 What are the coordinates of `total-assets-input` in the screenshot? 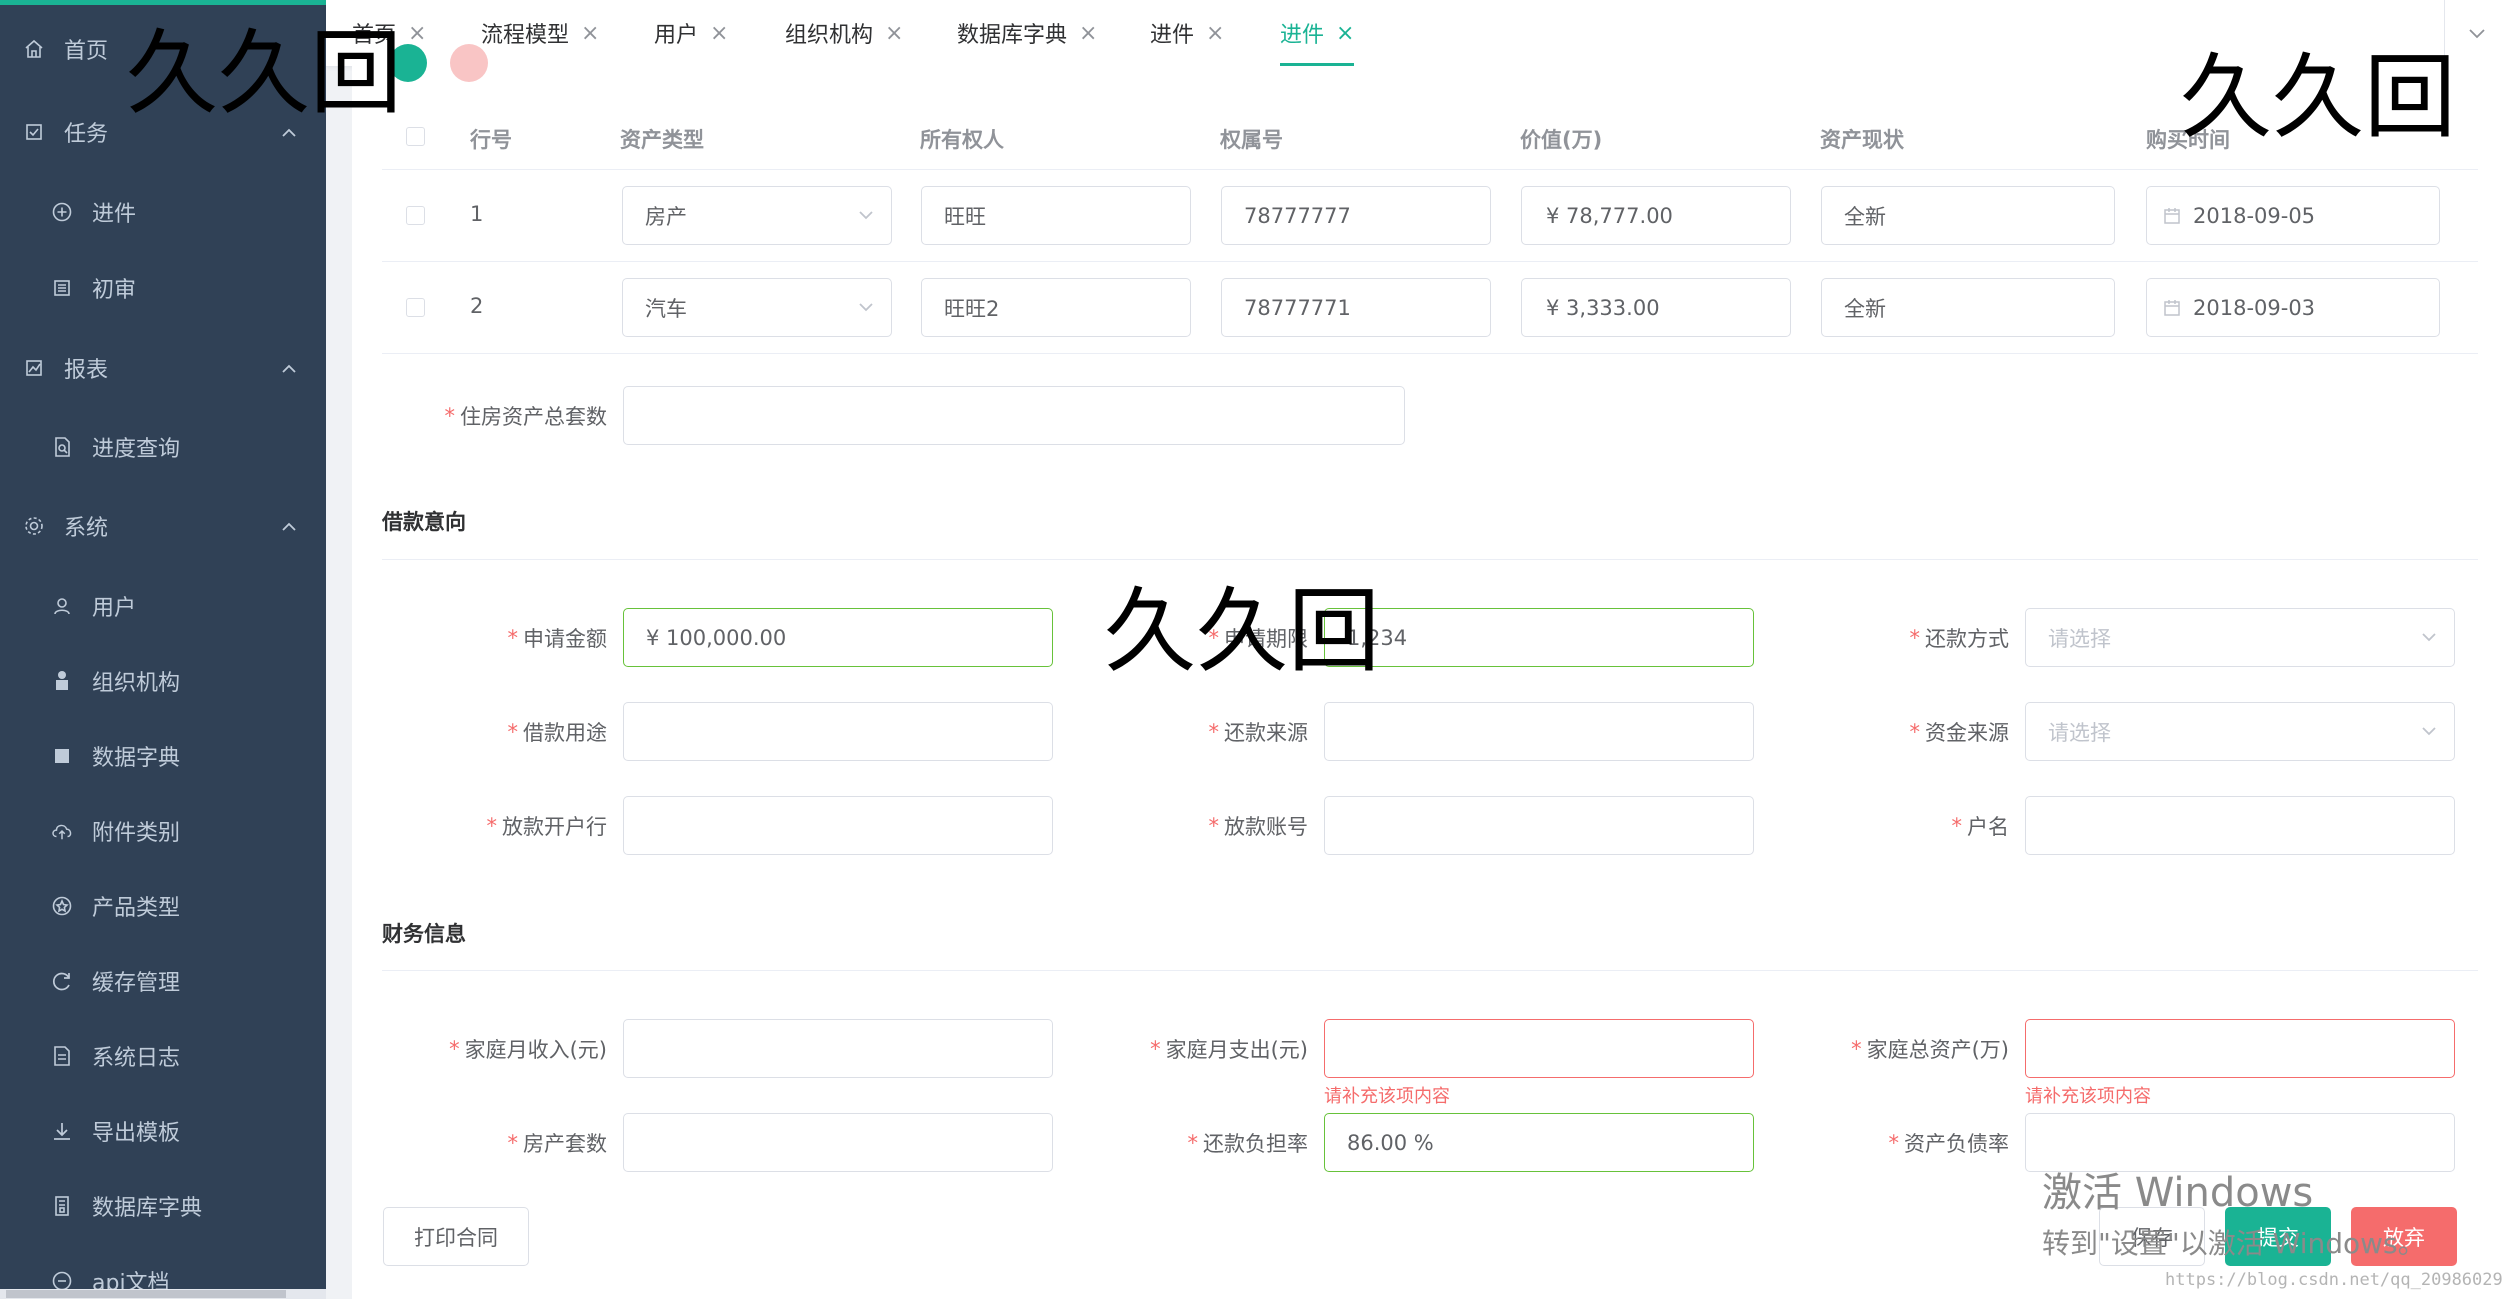 It's located at (2240, 1048).